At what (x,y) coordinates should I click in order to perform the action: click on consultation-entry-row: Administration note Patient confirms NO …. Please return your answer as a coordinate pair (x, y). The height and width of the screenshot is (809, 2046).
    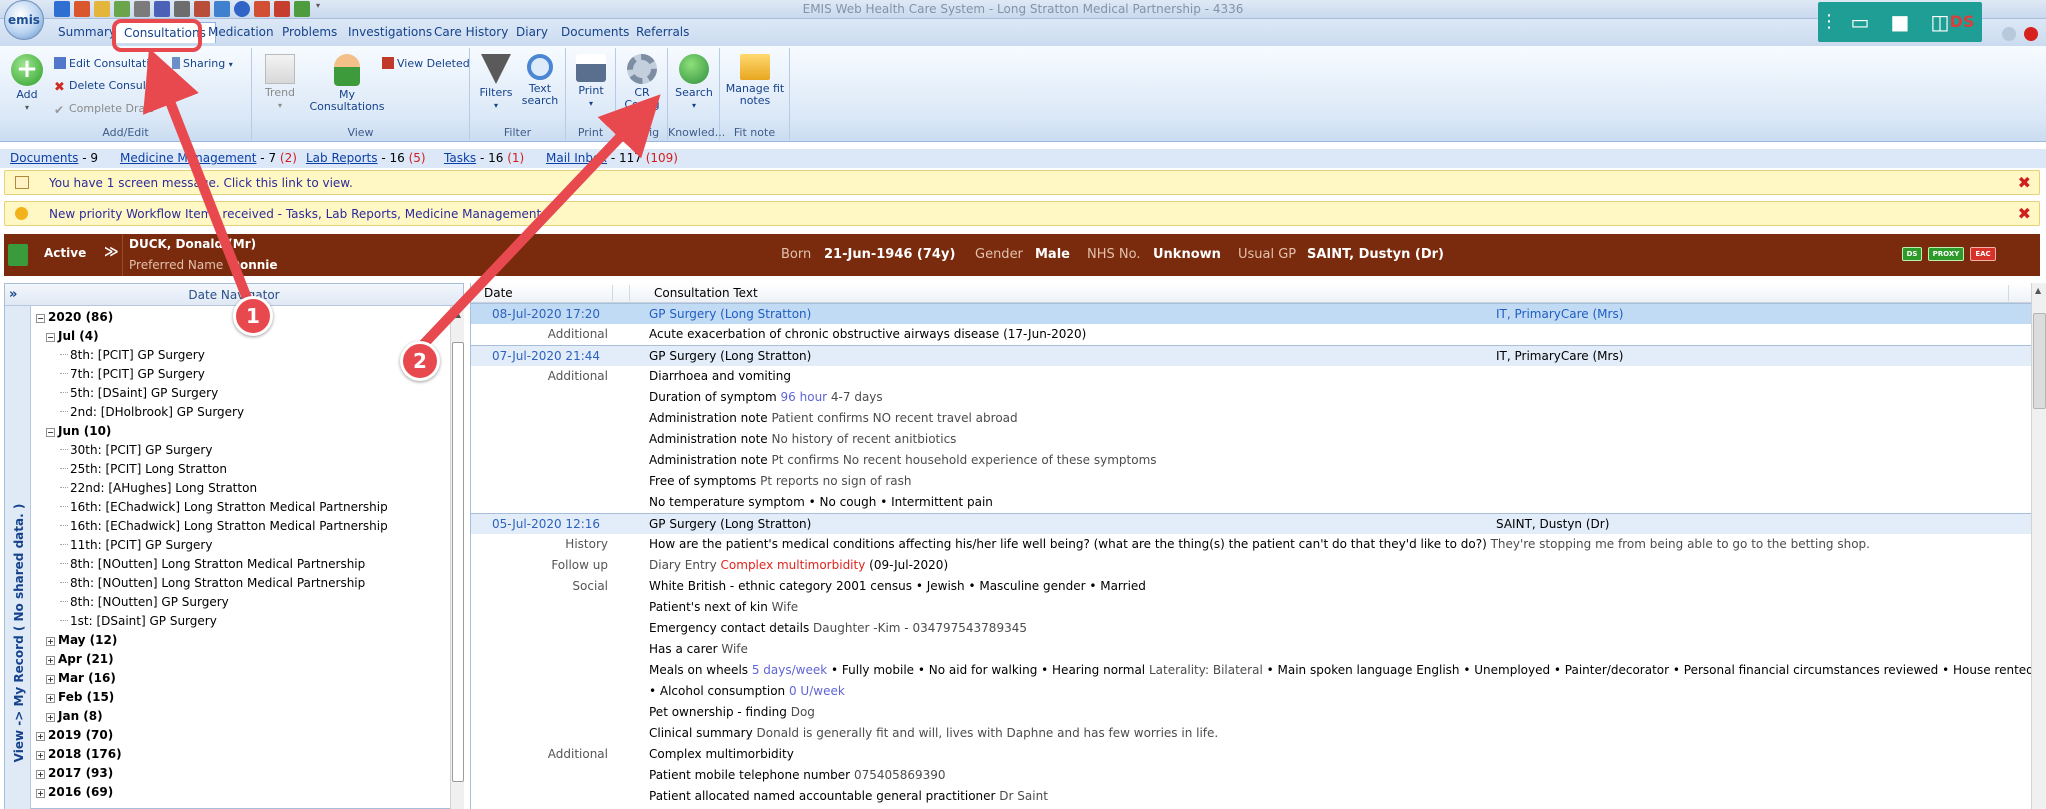
    Looking at the image, I should click on (1251, 418).